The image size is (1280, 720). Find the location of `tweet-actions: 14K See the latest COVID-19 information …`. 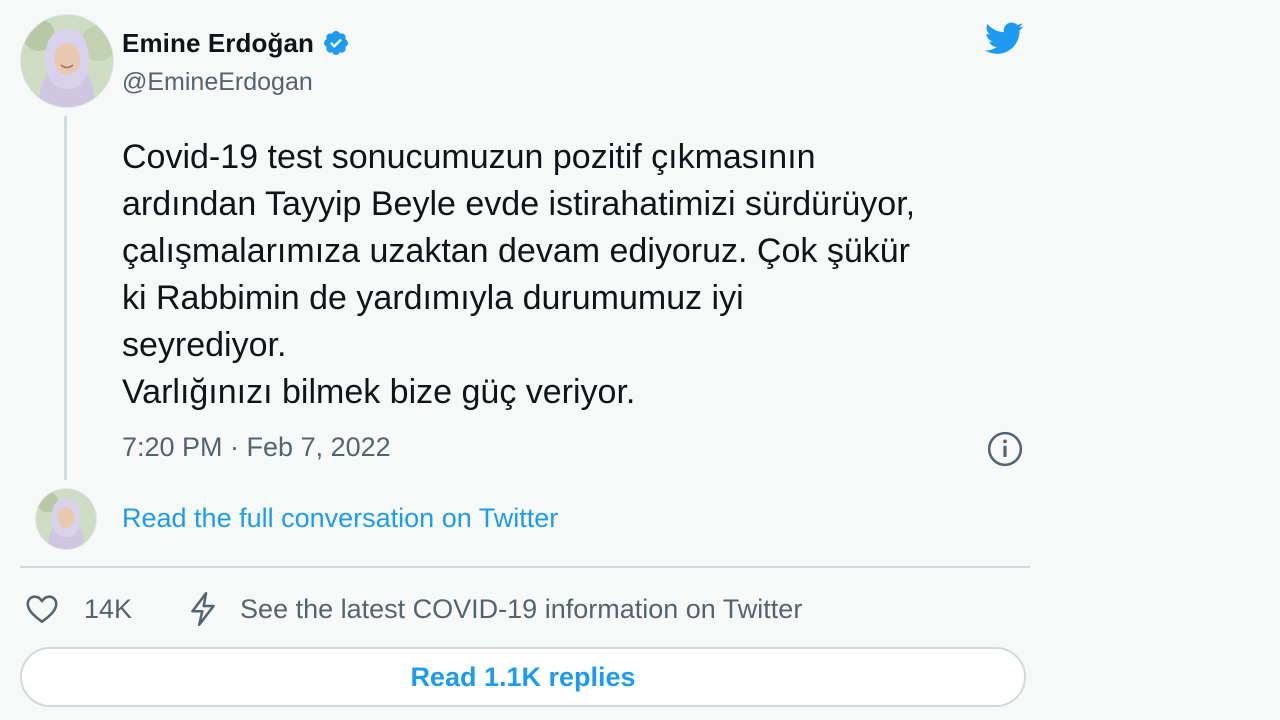

tweet-actions: 14K See the latest COVID-19 information … is located at coordinates (413, 609).